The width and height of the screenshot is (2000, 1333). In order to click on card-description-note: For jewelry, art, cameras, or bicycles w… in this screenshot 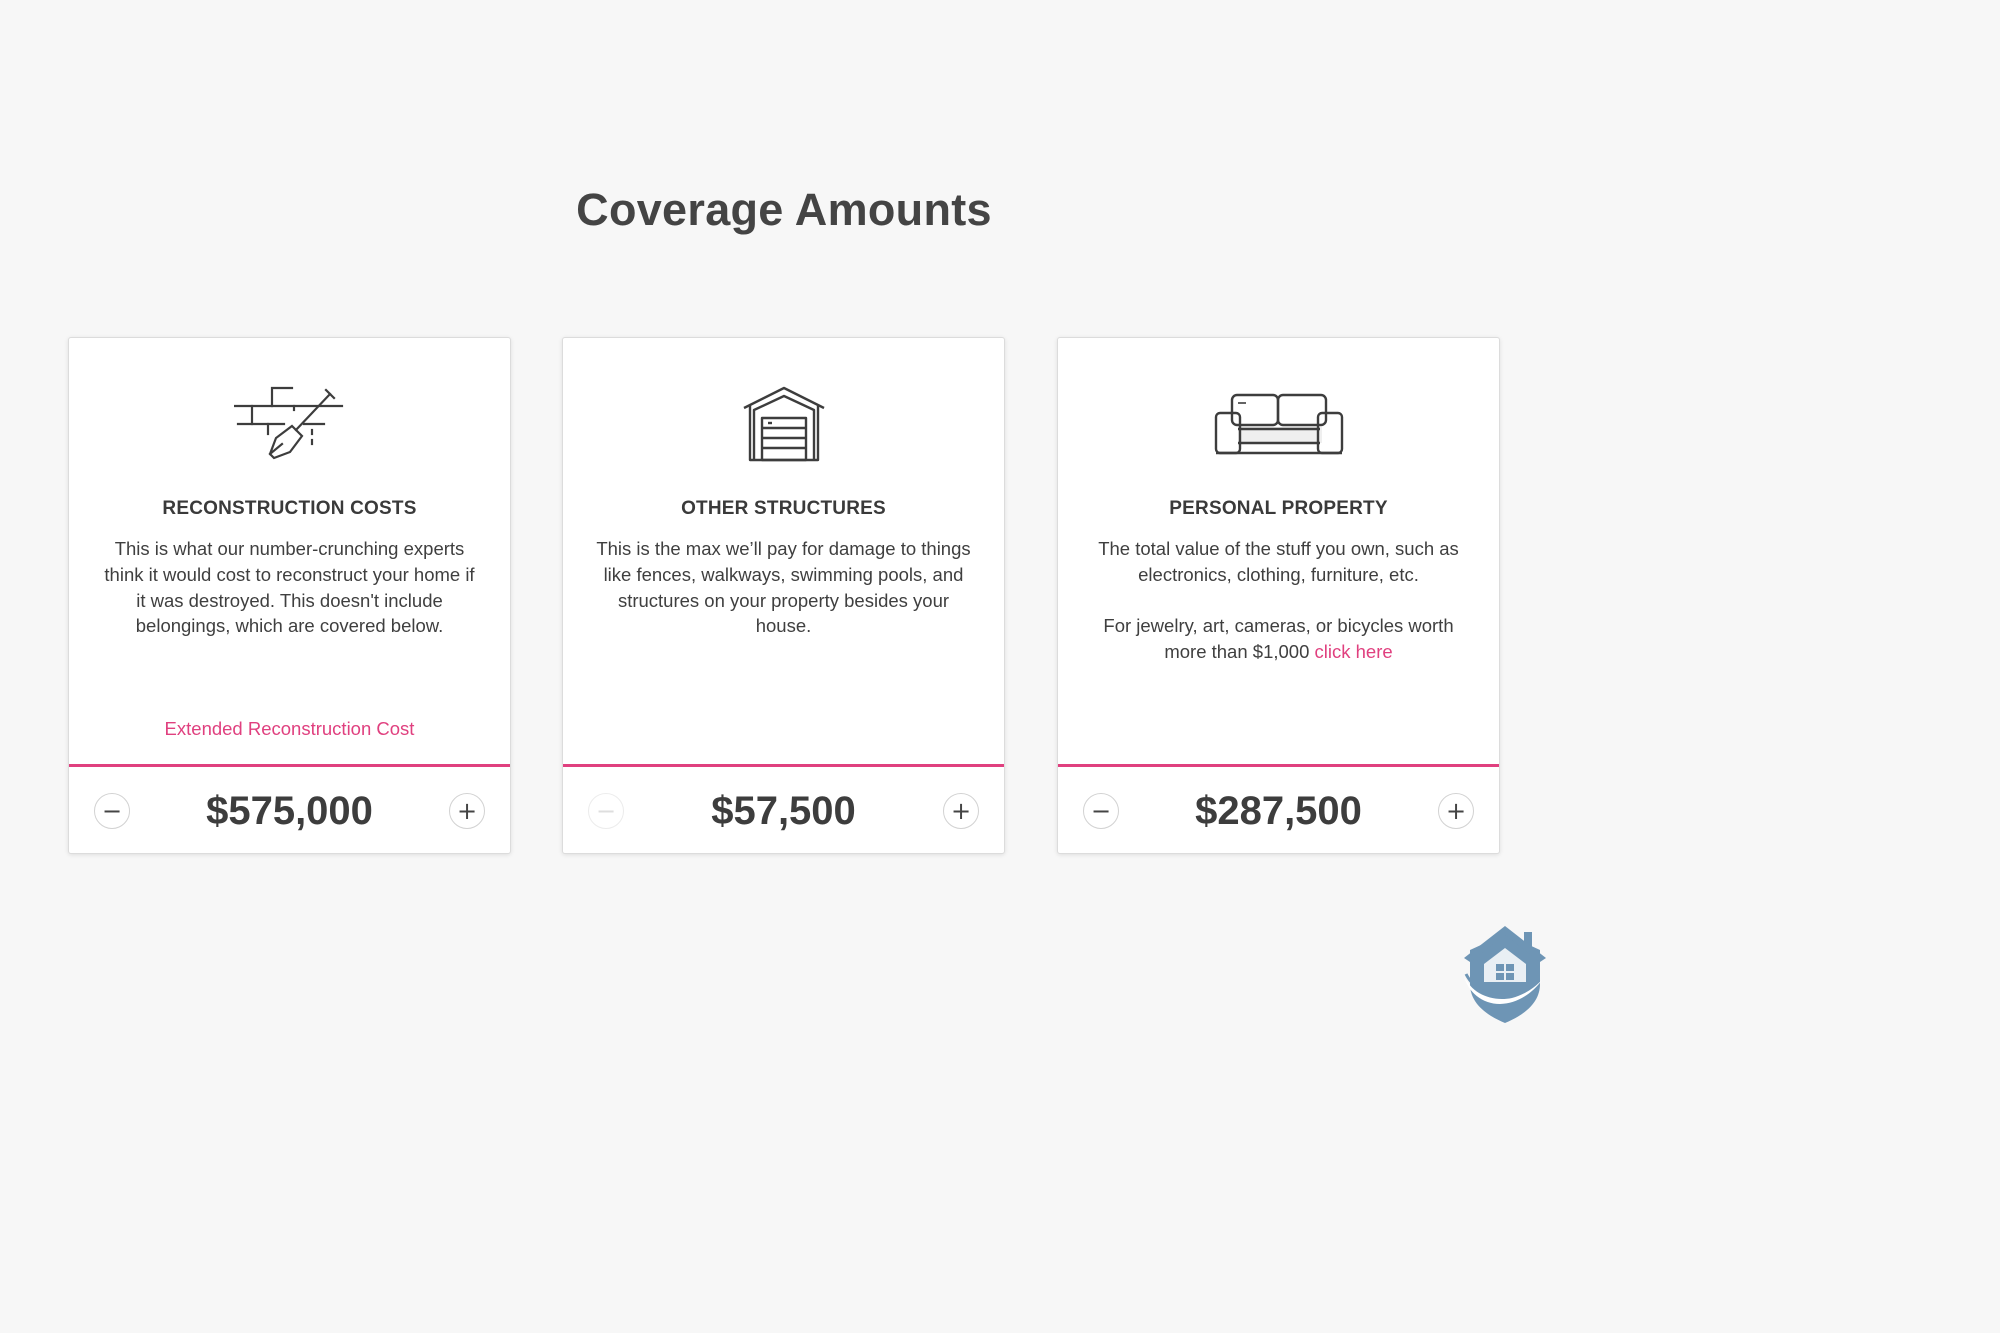, I will do `click(1278, 639)`.